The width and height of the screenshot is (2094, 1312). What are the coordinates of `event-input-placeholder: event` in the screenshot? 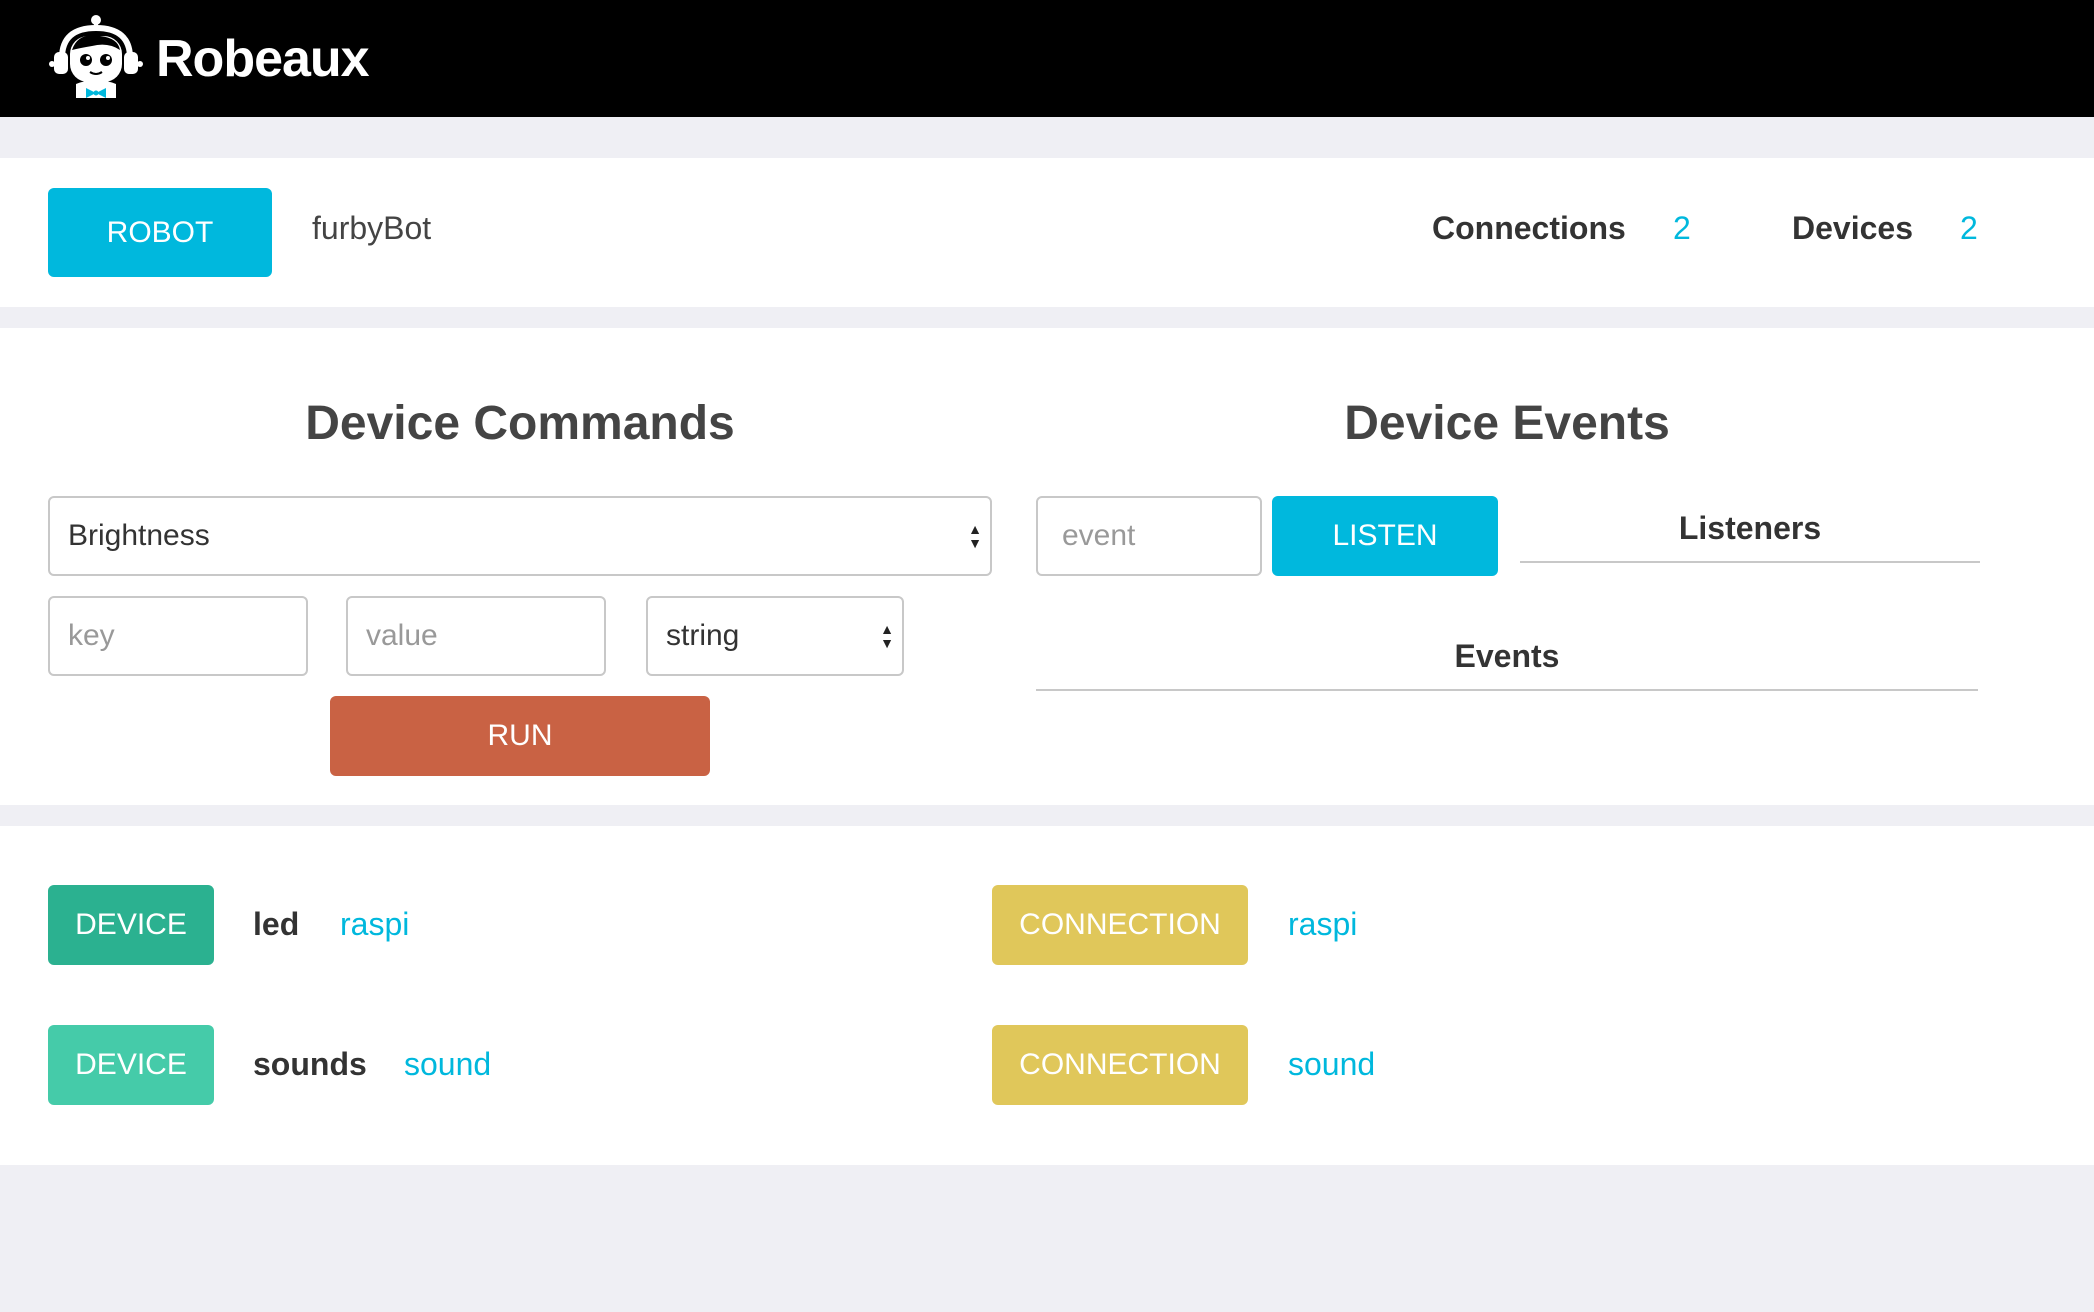 It's located at (1099, 535).